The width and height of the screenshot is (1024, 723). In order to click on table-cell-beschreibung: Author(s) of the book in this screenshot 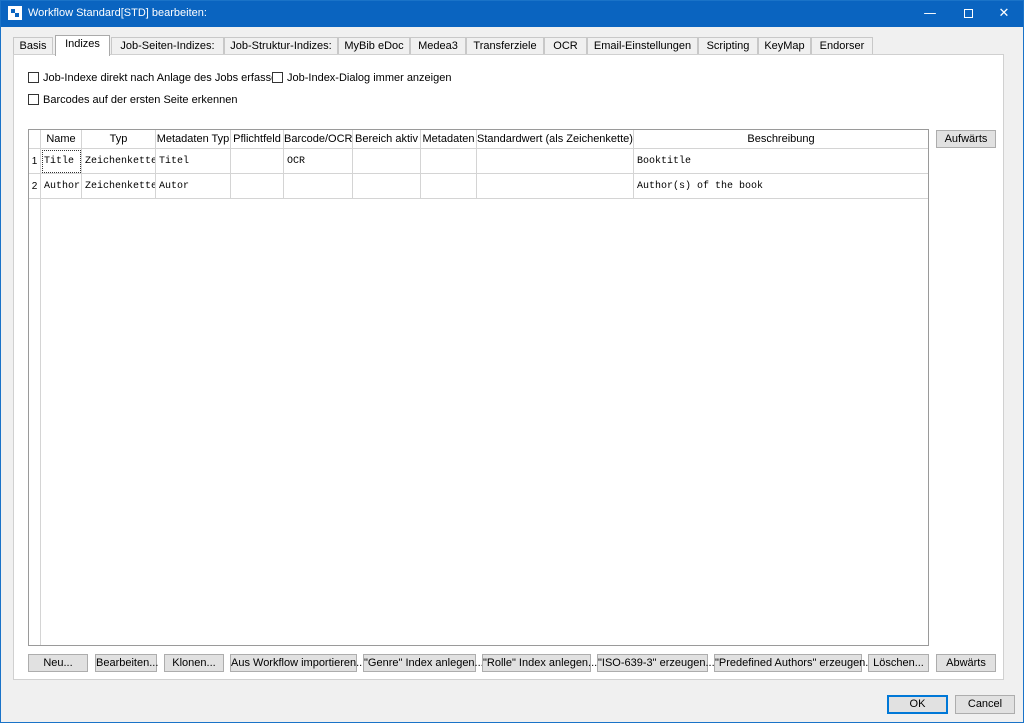, I will do `click(781, 186)`.